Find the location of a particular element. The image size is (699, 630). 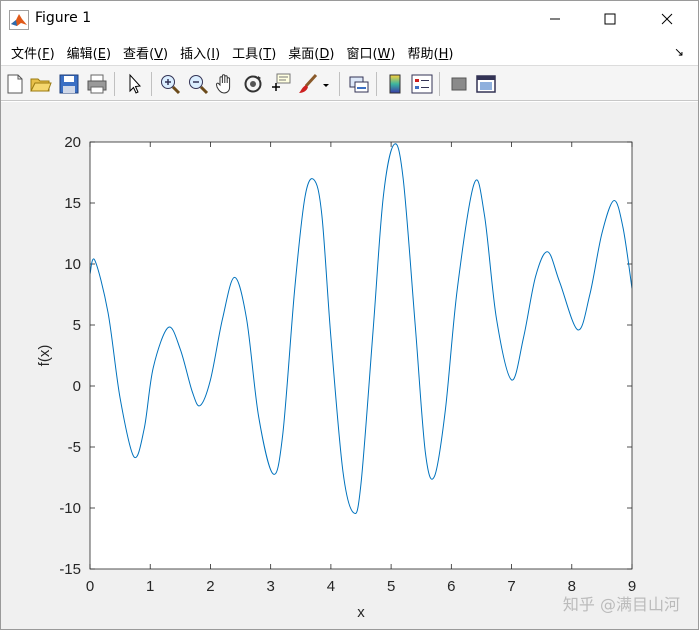

x-tick-label: 5 is located at coordinates (391, 586).